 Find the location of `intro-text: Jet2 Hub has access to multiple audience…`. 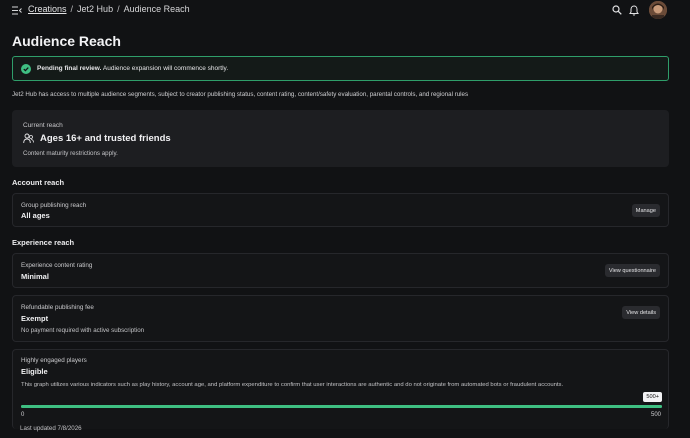

intro-text: Jet2 Hub has access to multiple audience… is located at coordinates (240, 94).